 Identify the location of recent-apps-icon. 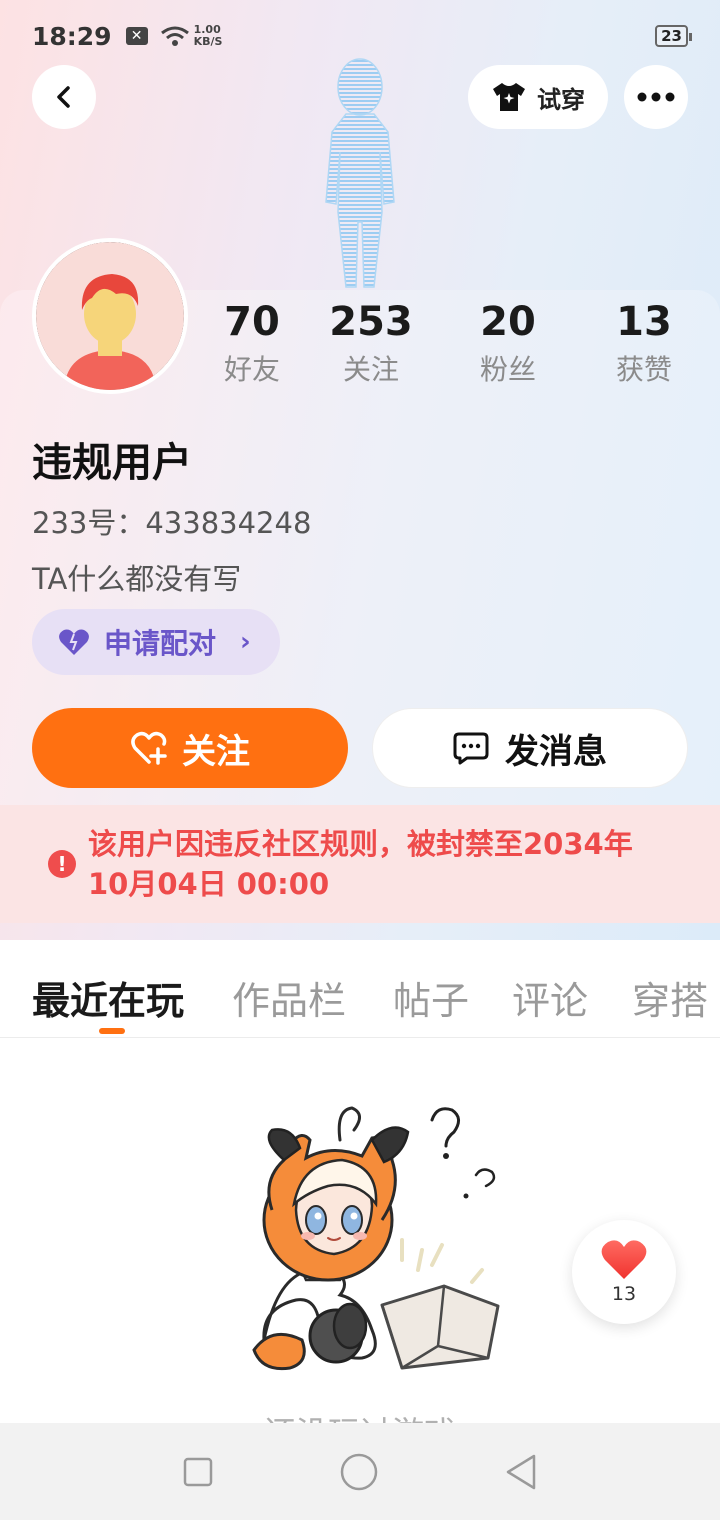
(198, 1472).